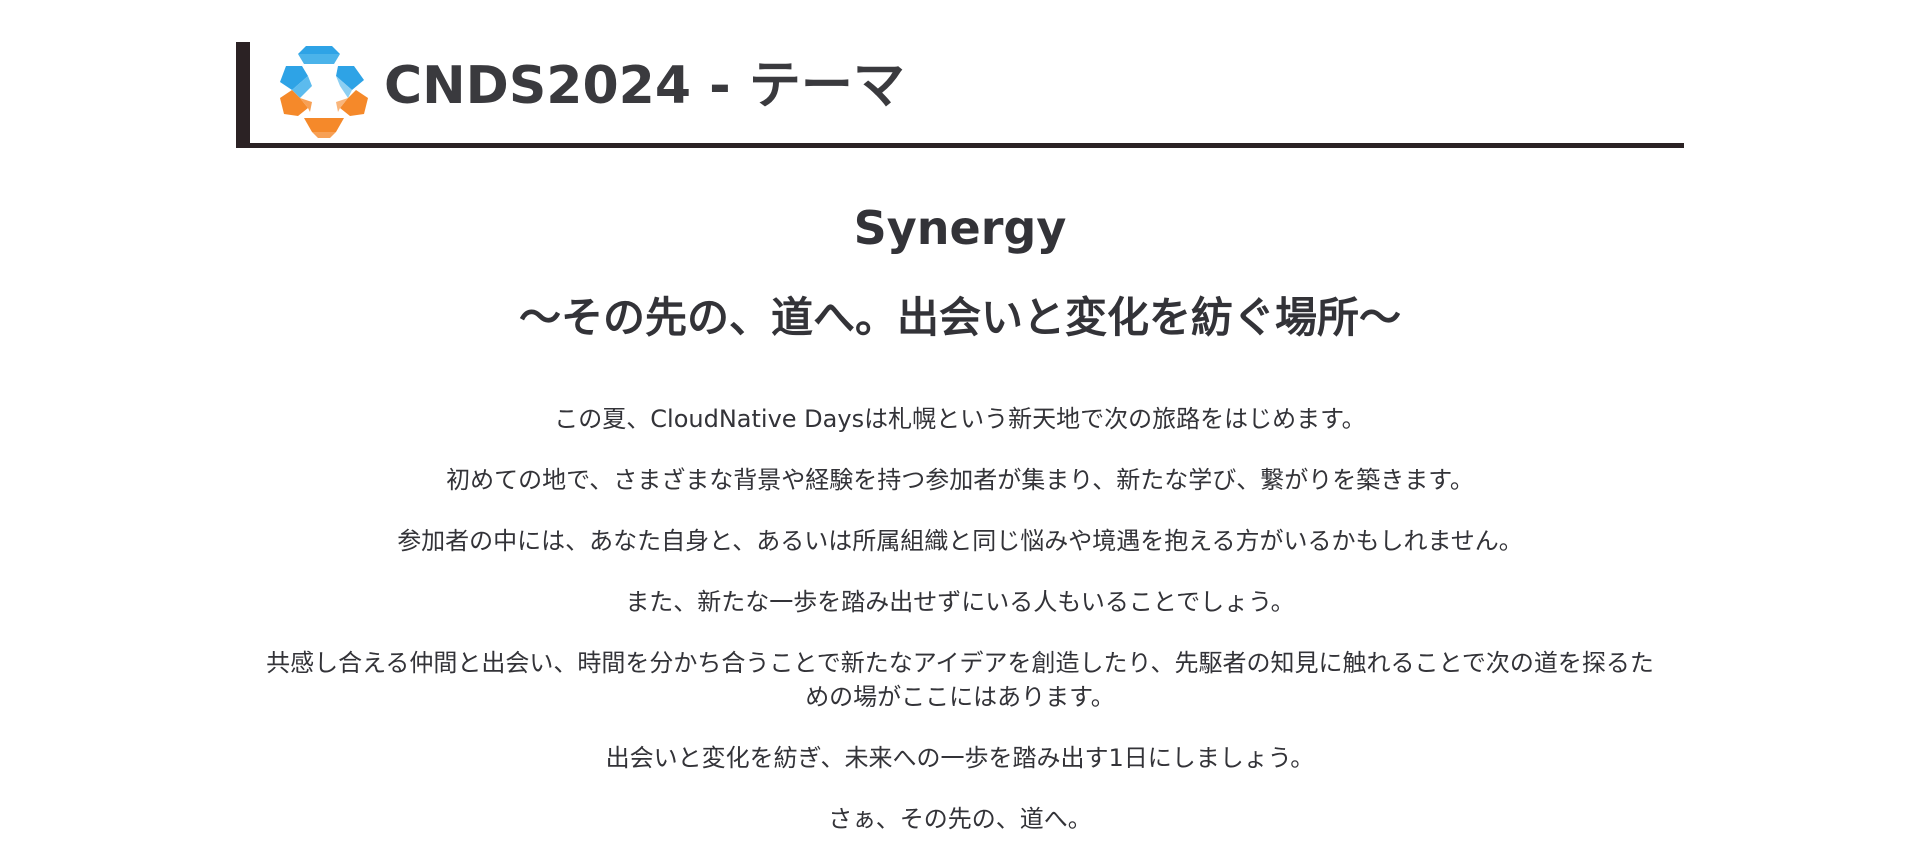  I want to click on paragraph: 出会いと変化を紡ぎ、未来への一歩を踏み出す1日にしましょう。, so click(960, 758).